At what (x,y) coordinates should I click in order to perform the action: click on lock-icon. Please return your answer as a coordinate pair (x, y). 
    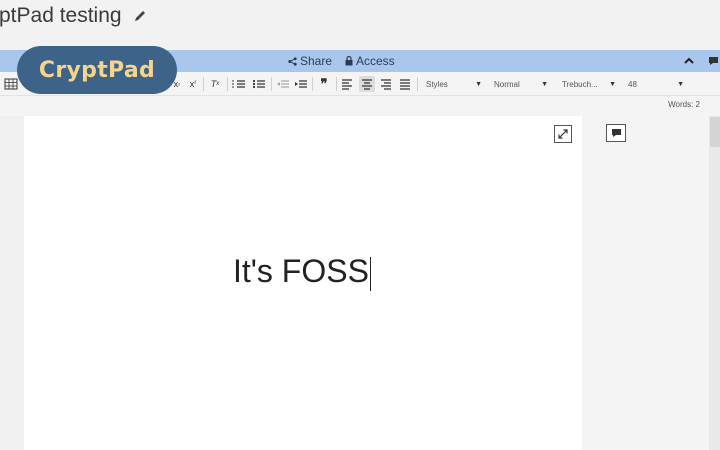
    Looking at the image, I should click on (349, 61).